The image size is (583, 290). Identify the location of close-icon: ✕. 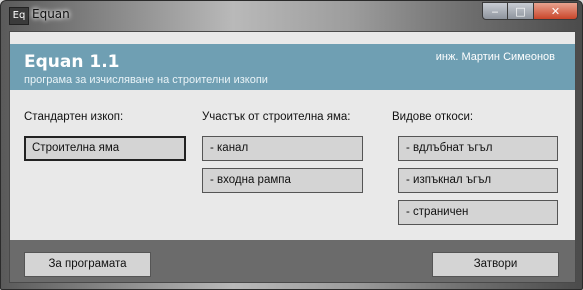
(555, 11).